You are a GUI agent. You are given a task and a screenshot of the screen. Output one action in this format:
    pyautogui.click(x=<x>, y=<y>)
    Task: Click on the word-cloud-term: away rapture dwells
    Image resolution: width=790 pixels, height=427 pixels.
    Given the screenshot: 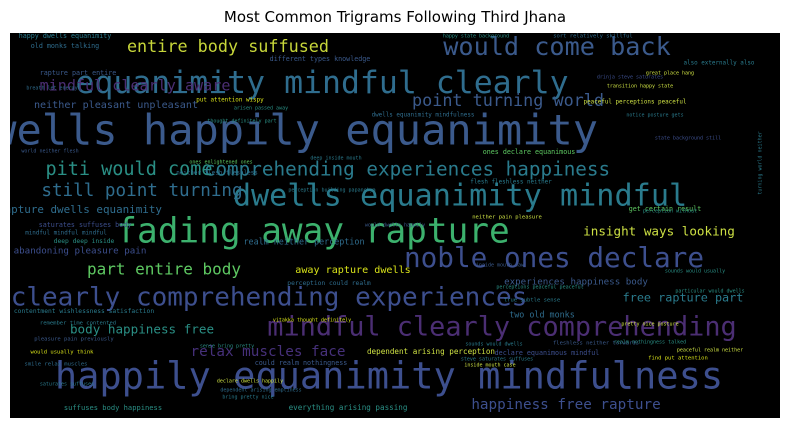 What is the action you would take?
    pyautogui.click(x=352, y=270)
    